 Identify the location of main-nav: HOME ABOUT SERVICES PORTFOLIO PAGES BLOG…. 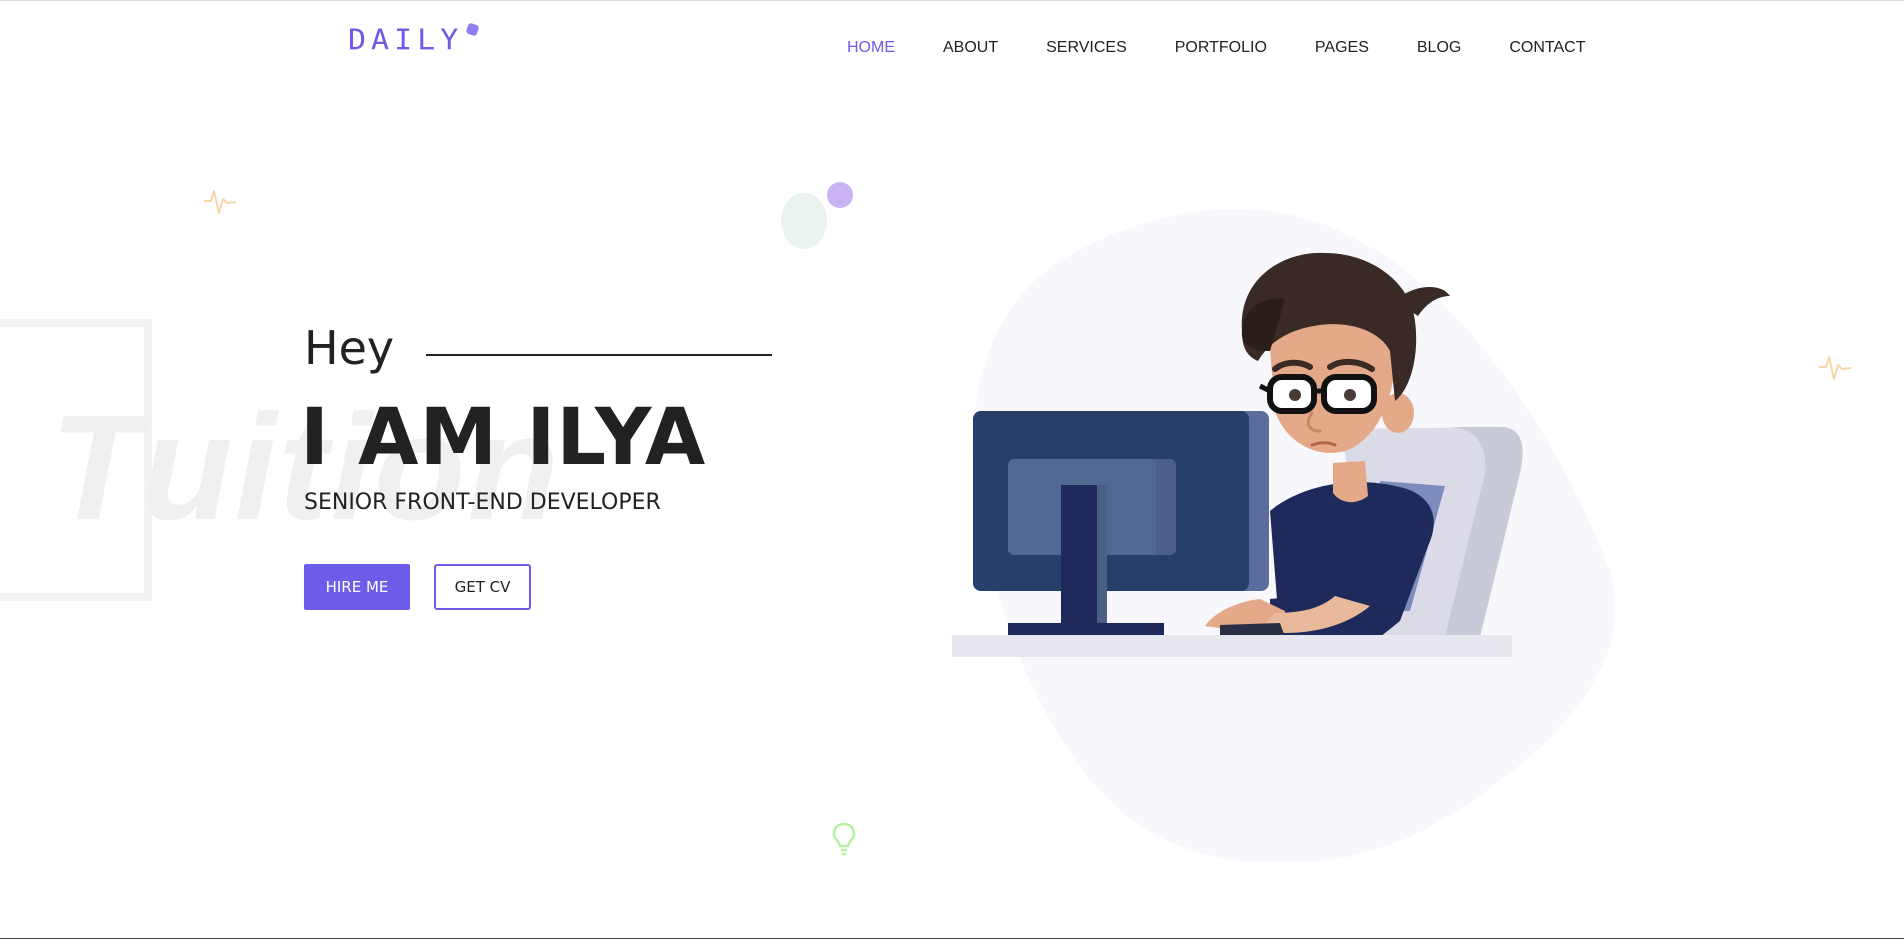
(1216, 48).